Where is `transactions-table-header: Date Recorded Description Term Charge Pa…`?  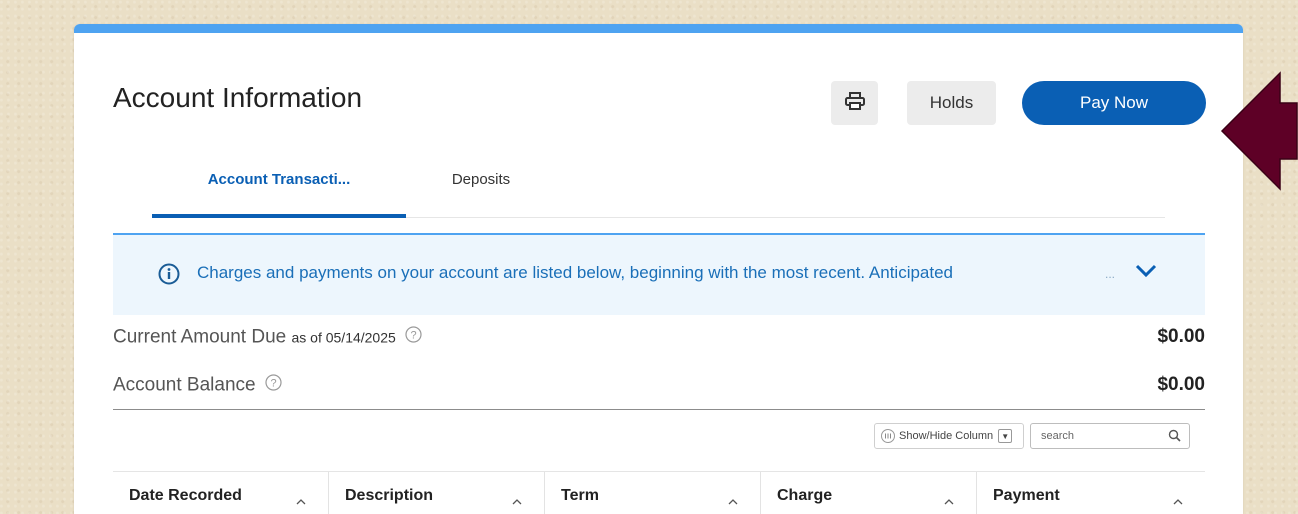
transactions-table-header: Date Recorded Description Term Charge Pa… is located at coordinates (659, 492).